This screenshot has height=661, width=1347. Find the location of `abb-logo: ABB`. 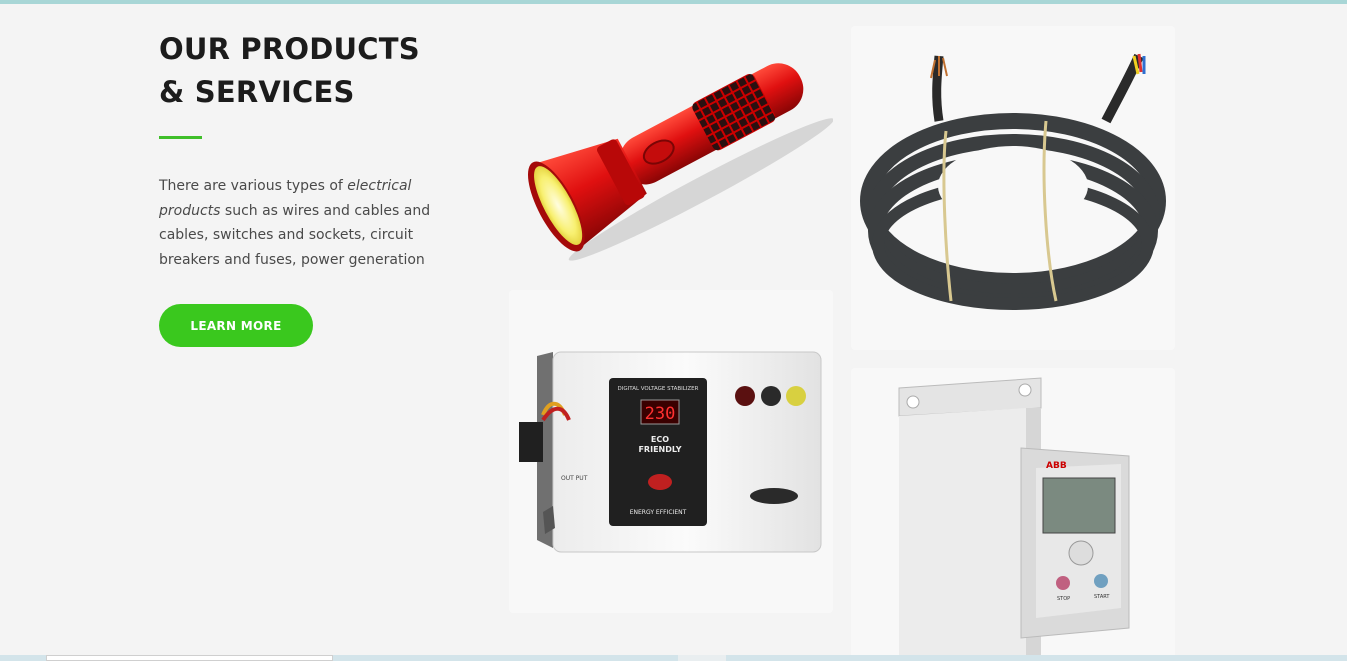

abb-logo: ABB is located at coordinates (1056, 466).